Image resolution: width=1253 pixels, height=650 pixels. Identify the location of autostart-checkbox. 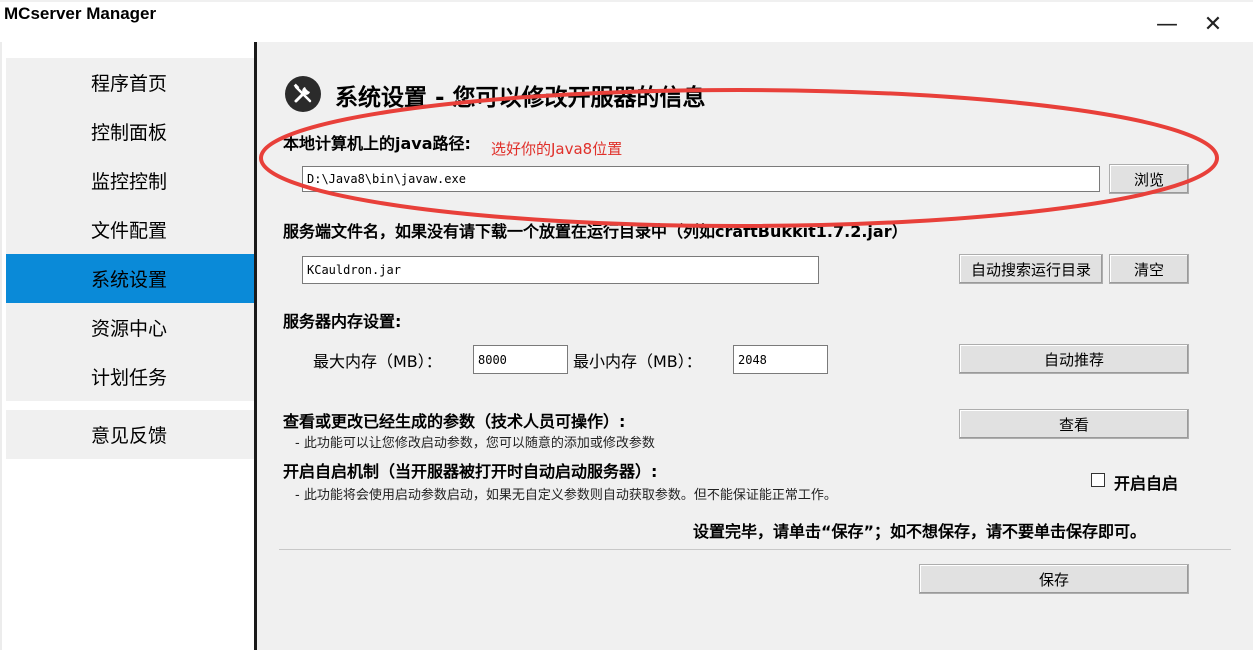
(1098, 480).